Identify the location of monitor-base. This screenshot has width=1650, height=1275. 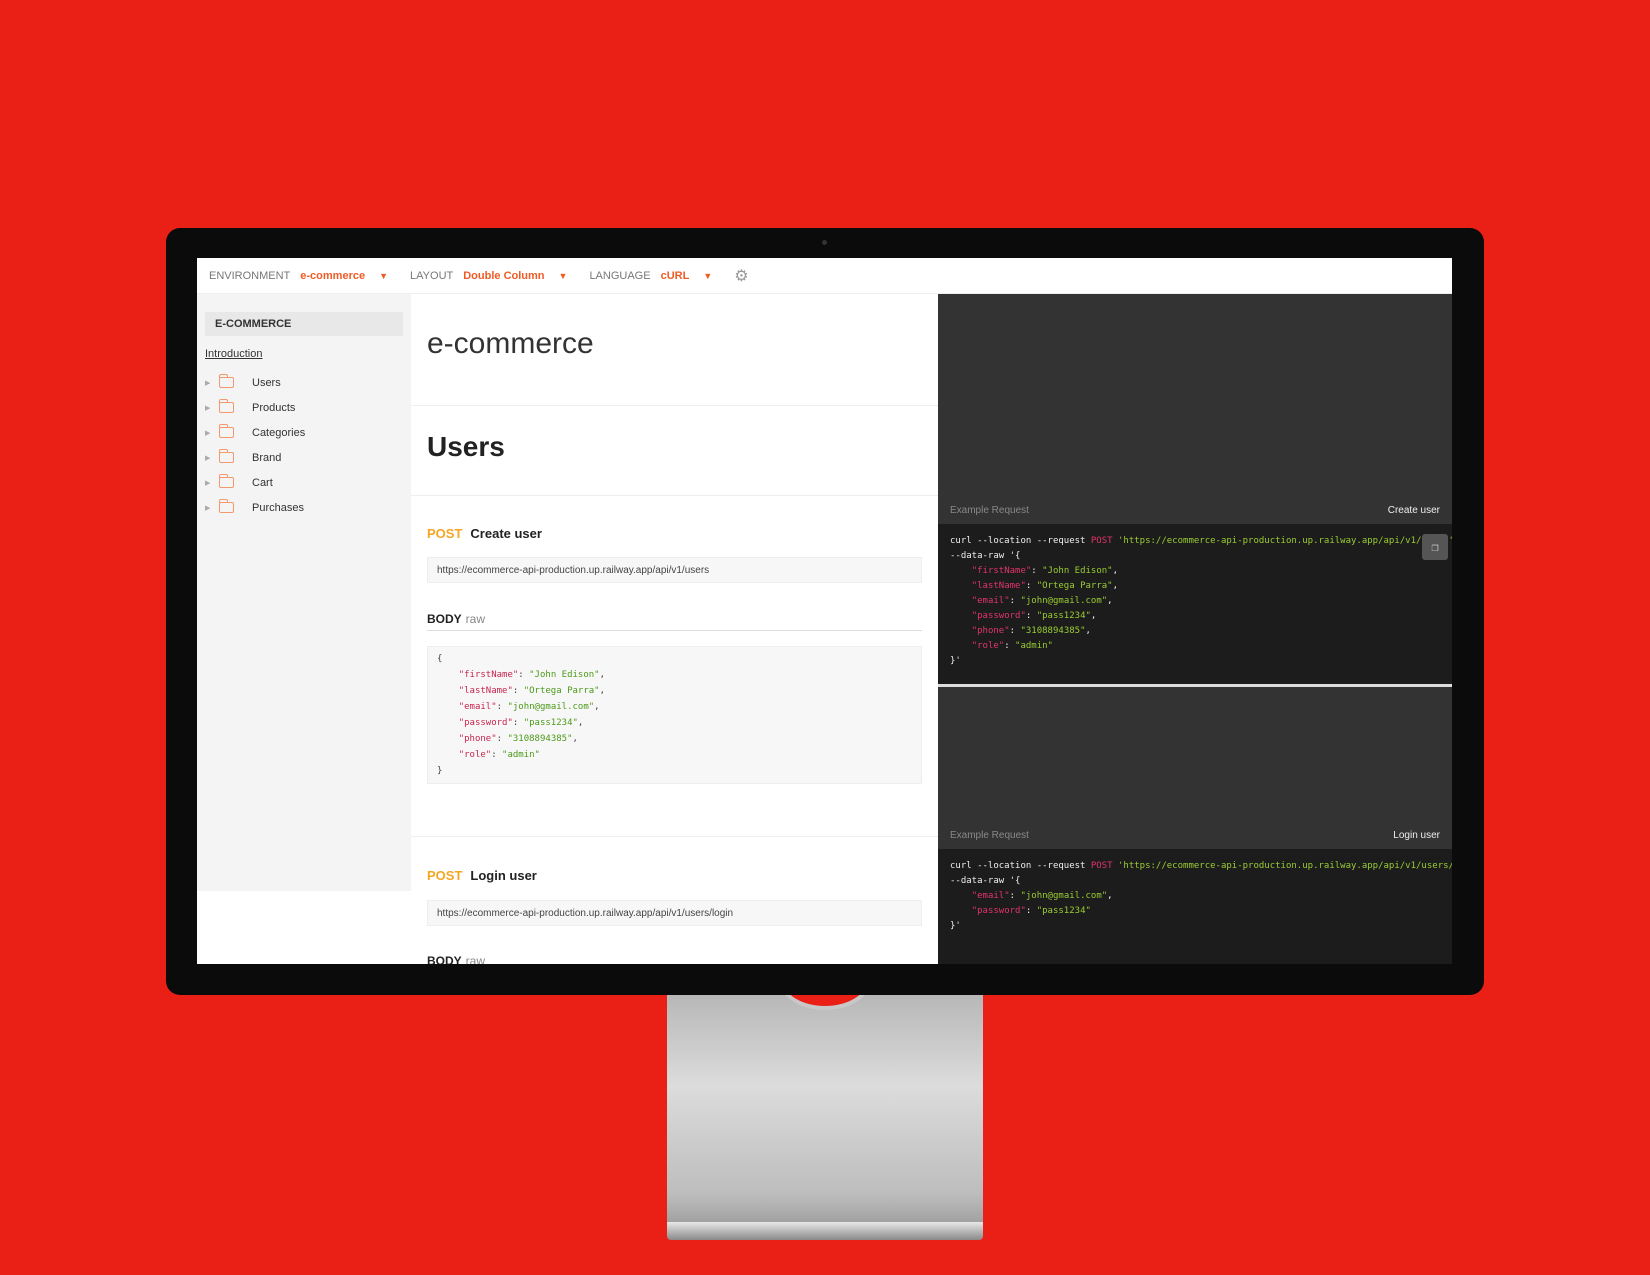
(825, 1231).